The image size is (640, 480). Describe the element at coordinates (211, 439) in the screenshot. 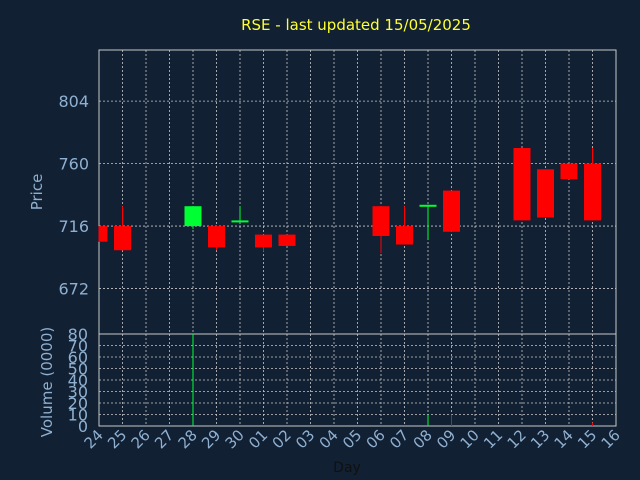

I see `x-tick-label: 29` at that location.